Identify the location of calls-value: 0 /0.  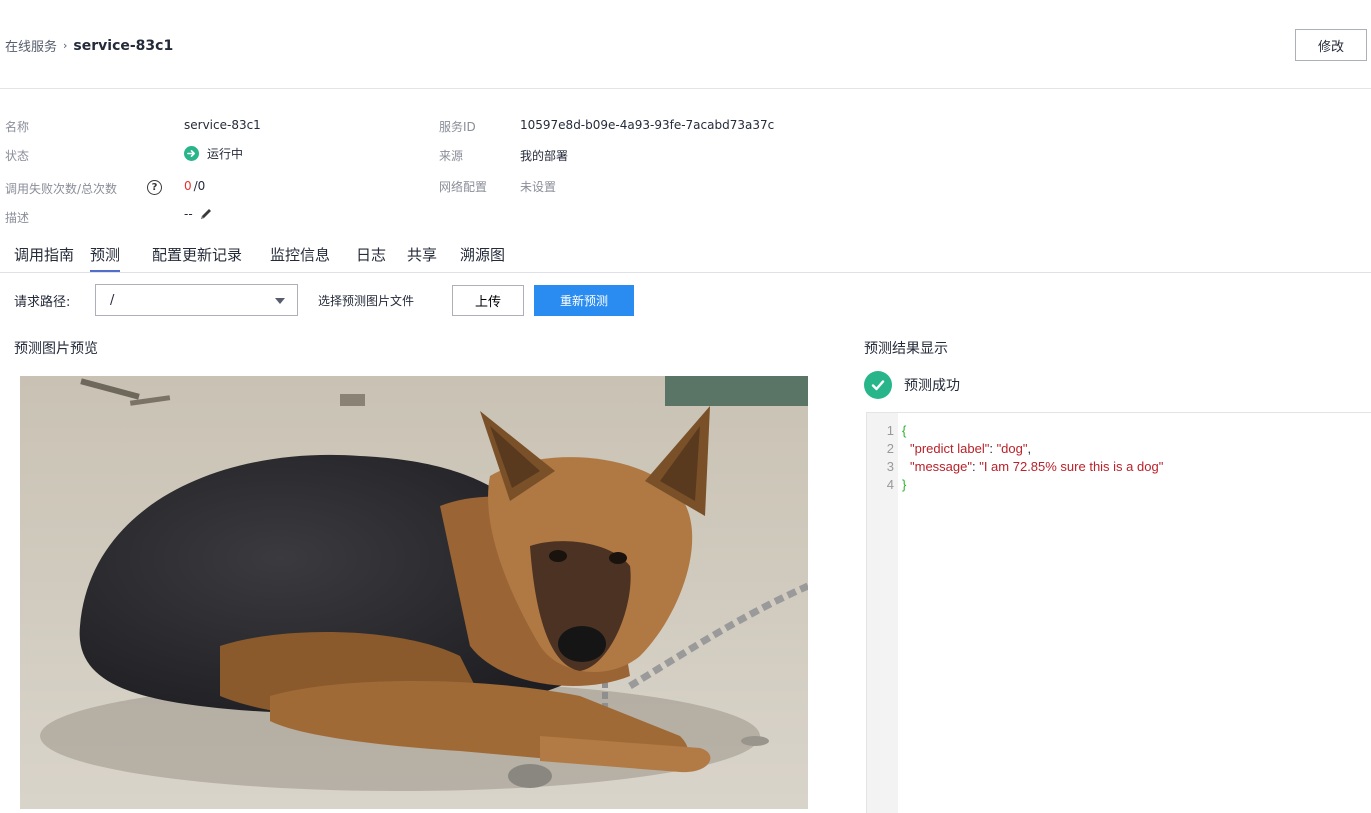
(194, 186).